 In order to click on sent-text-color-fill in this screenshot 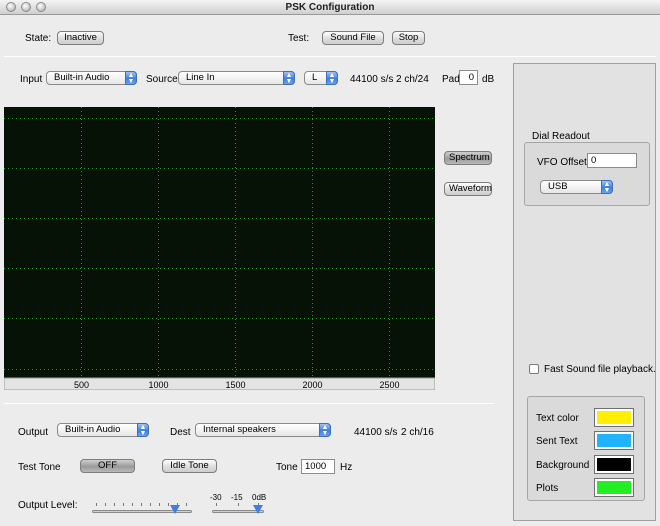, I will do `click(614, 440)`.